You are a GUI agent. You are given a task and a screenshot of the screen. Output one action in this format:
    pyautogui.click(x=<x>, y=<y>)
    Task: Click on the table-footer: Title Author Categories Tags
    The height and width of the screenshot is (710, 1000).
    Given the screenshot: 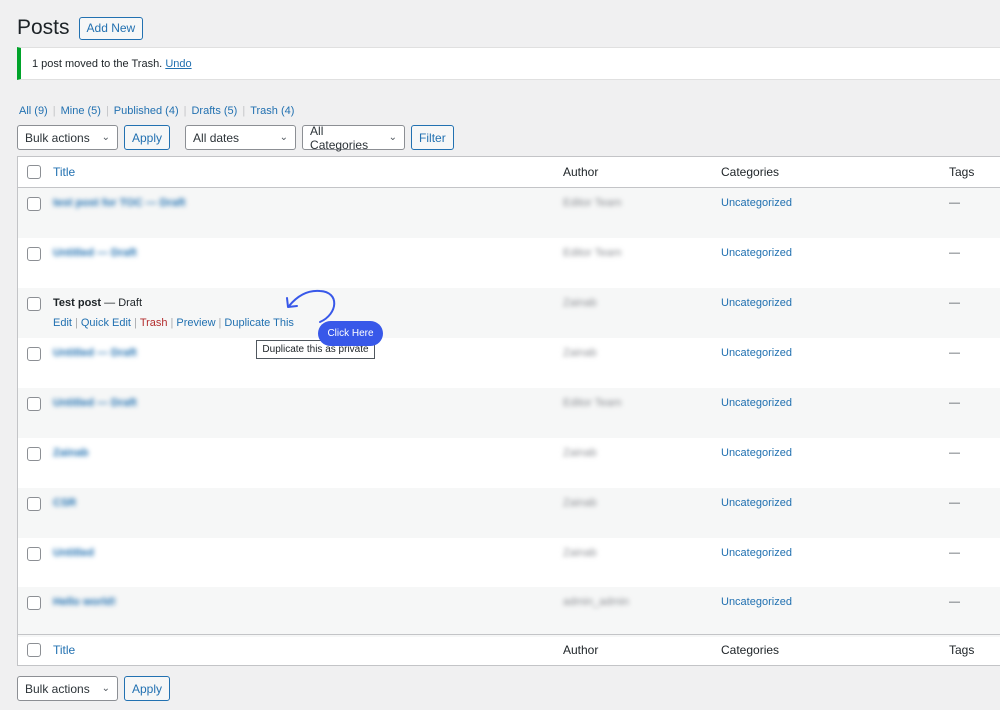 What is the action you would take?
    pyautogui.click(x=509, y=649)
    